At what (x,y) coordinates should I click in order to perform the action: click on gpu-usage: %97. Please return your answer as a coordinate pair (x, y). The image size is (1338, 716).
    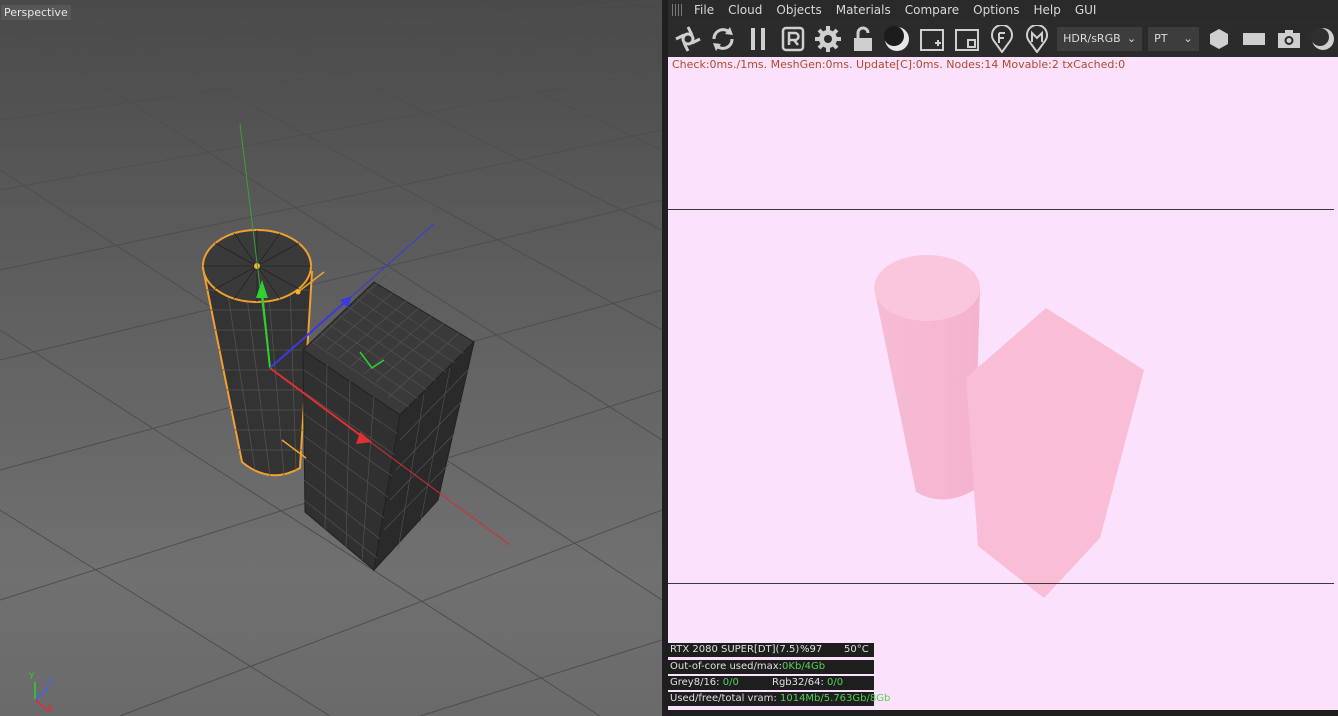
    Looking at the image, I should click on (811, 649).